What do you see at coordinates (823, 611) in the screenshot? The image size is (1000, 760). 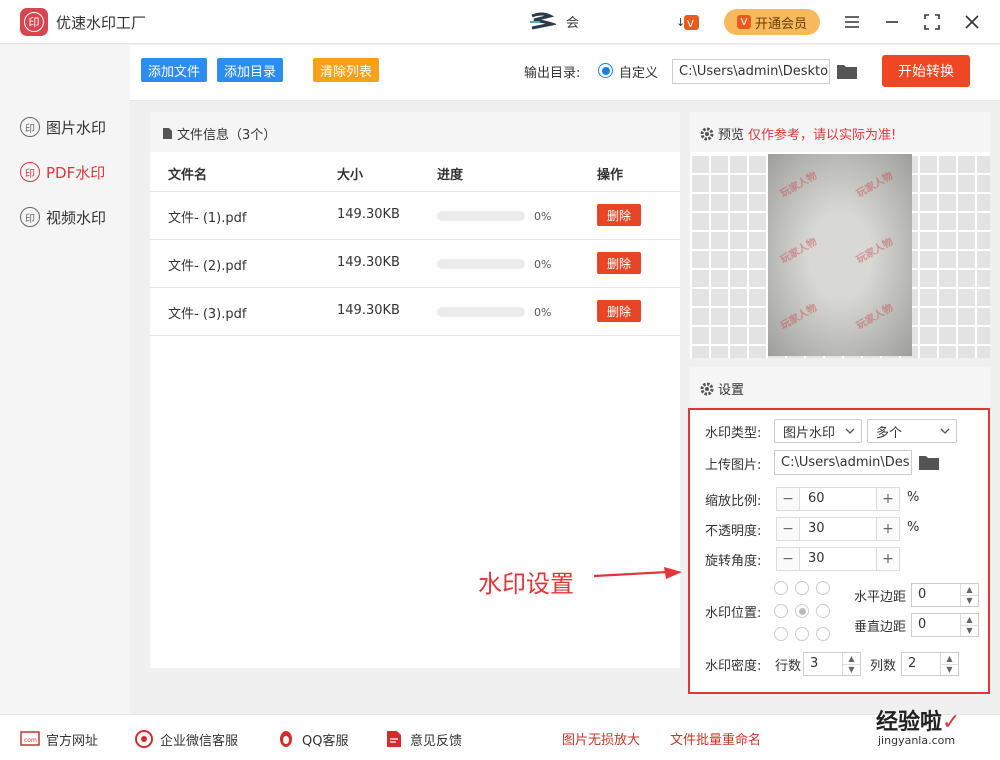 I see `position-middle-right` at bounding box center [823, 611].